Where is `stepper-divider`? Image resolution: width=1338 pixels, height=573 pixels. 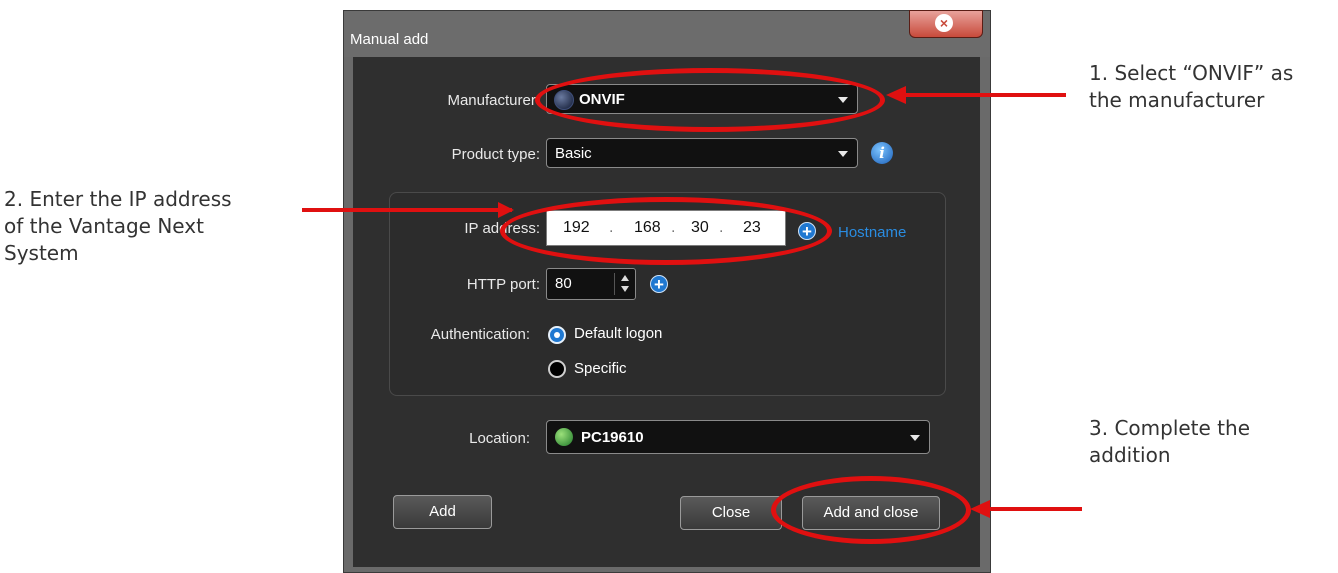 stepper-divider is located at coordinates (614, 284).